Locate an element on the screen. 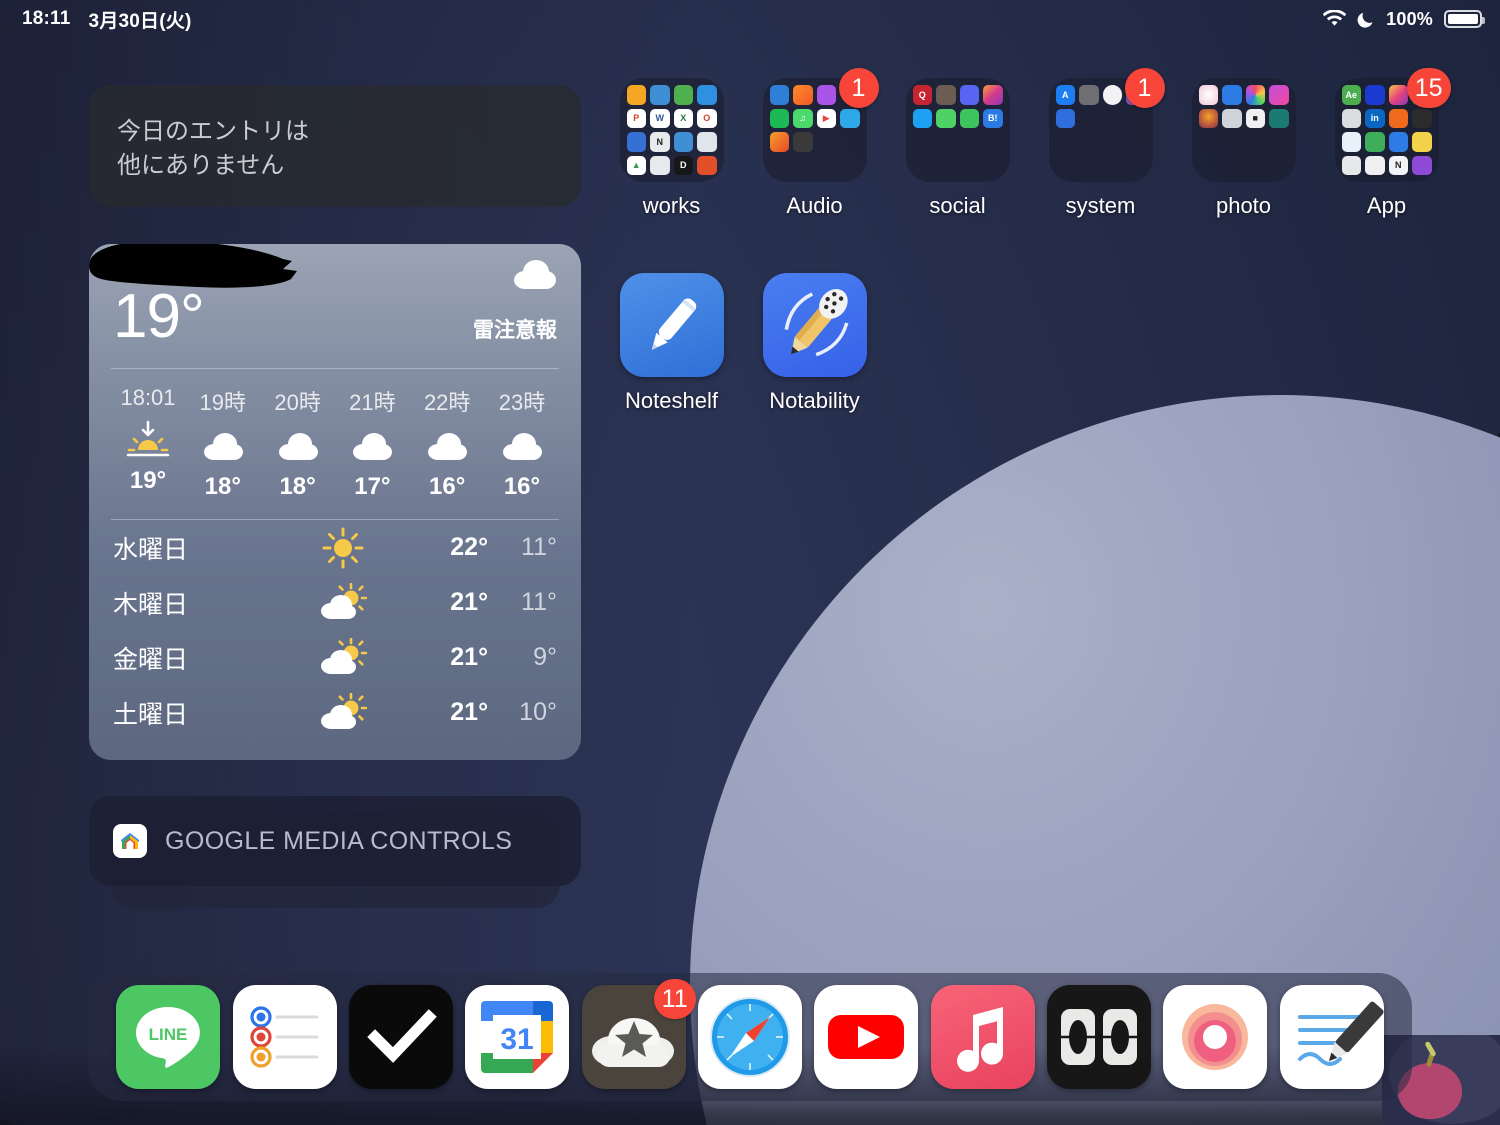  folder-works: P W X O N ▲ D works is located at coordinates (671, 144).